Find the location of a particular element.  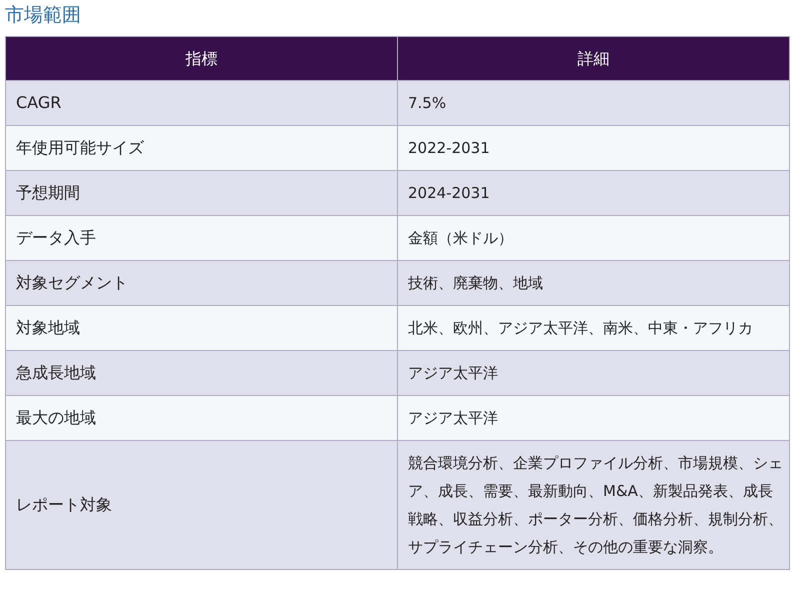

column-header: 詳細 is located at coordinates (594, 58).